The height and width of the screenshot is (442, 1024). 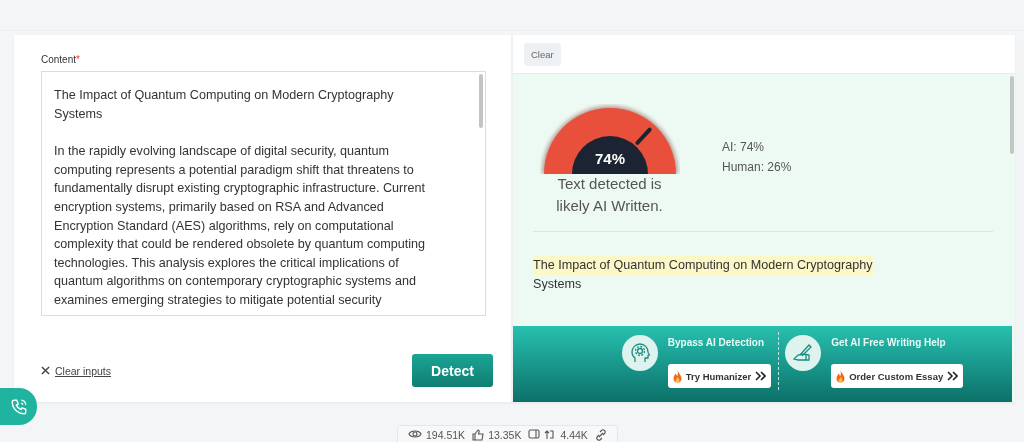 I want to click on field-label: Content*, so click(x=61, y=59).